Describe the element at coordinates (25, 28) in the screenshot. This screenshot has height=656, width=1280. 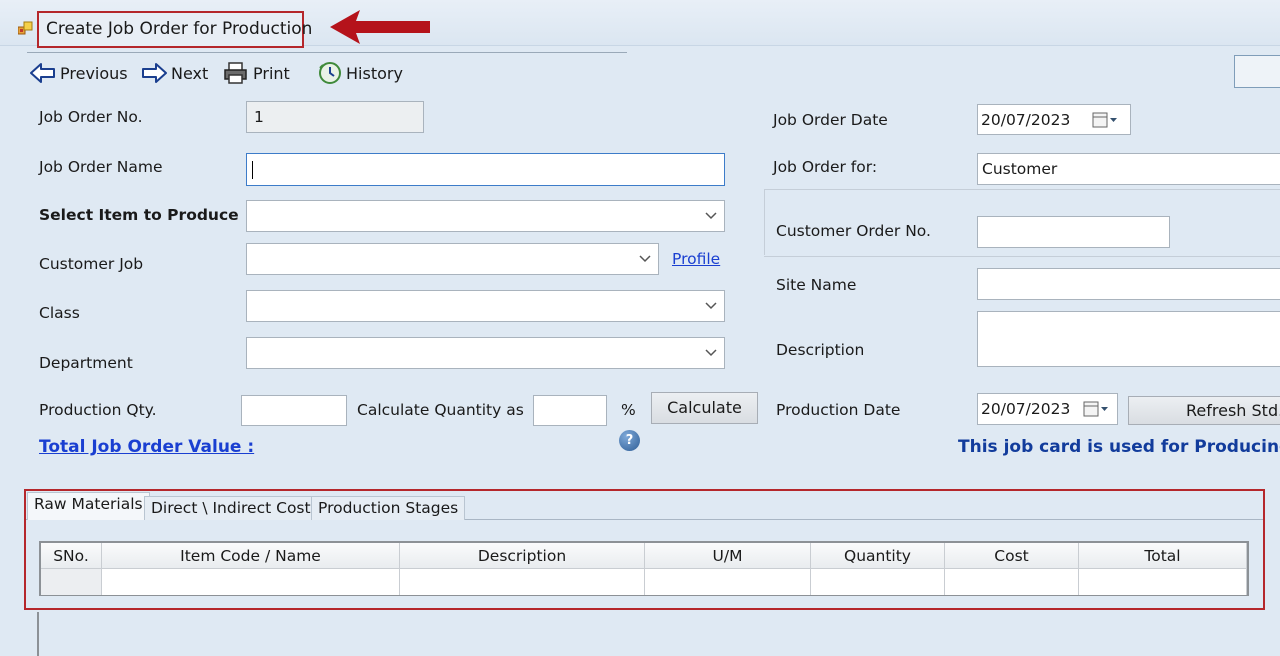
I see `app-icon` at that location.